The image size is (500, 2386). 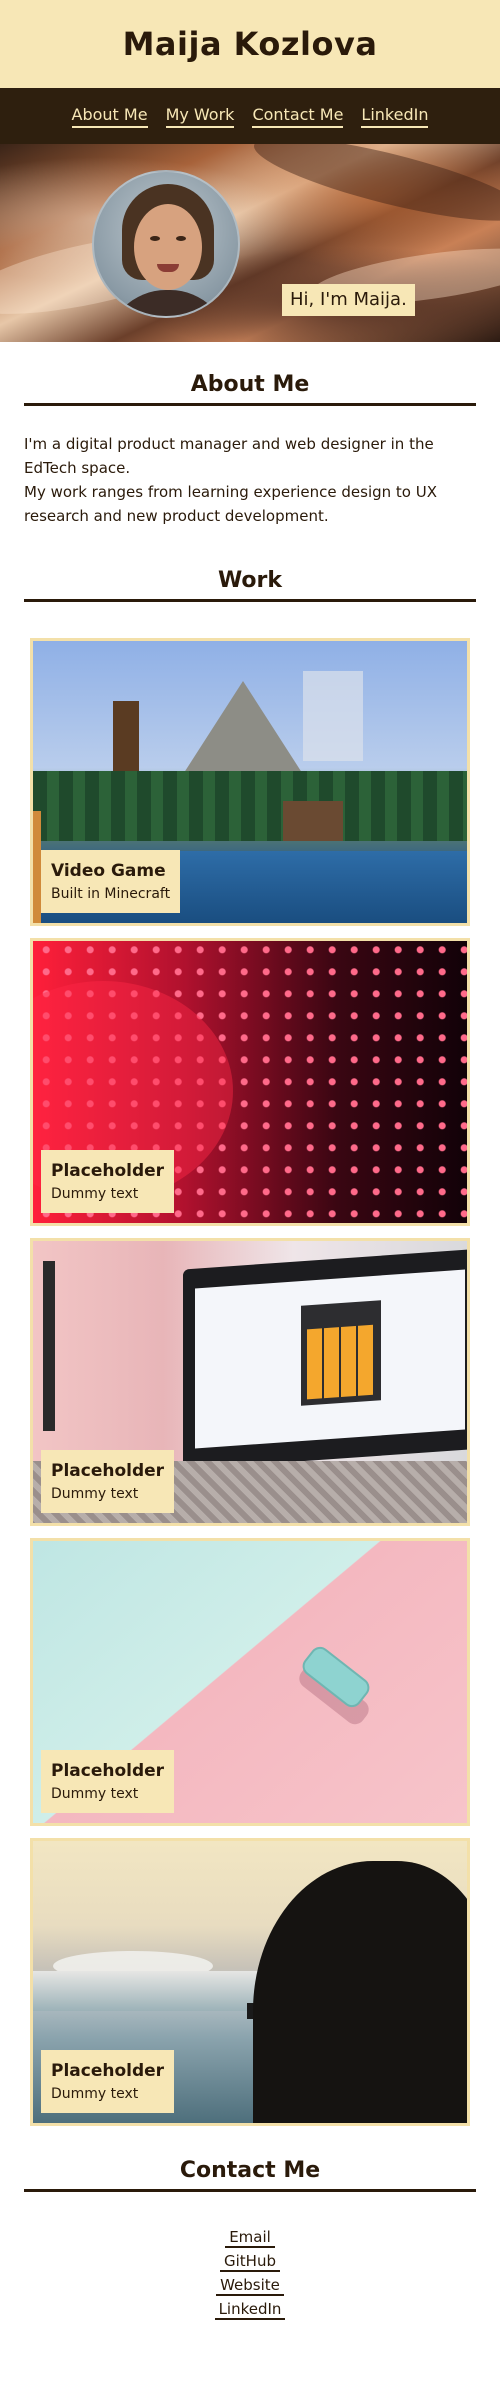 I want to click on work-heading: Work, so click(x=250, y=585).